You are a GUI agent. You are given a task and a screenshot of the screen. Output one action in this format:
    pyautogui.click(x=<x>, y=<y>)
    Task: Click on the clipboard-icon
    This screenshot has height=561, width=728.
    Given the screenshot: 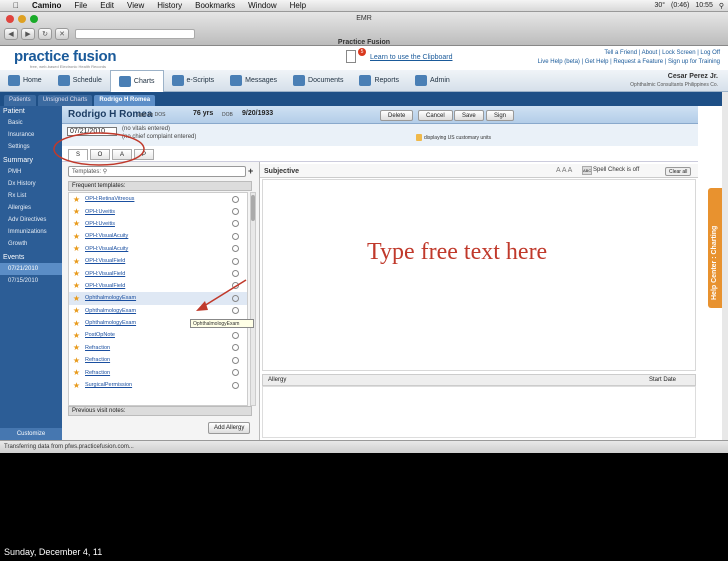 What is the action you would take?
    pyautogui.click(x=351, y=56)
    